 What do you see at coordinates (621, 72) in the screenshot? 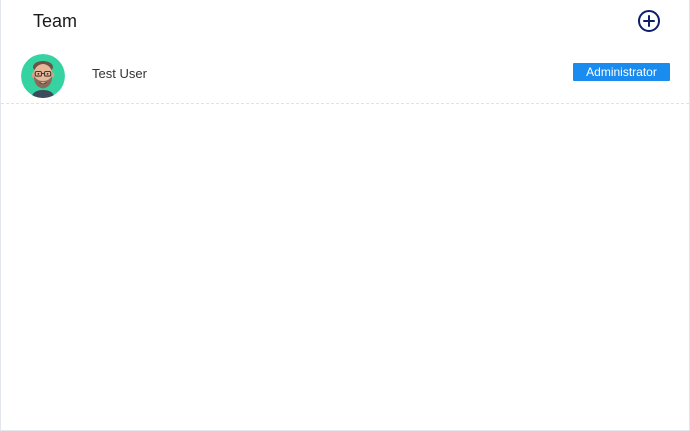
I see `role-badge: Administrator` at bounding box center [621, 72].